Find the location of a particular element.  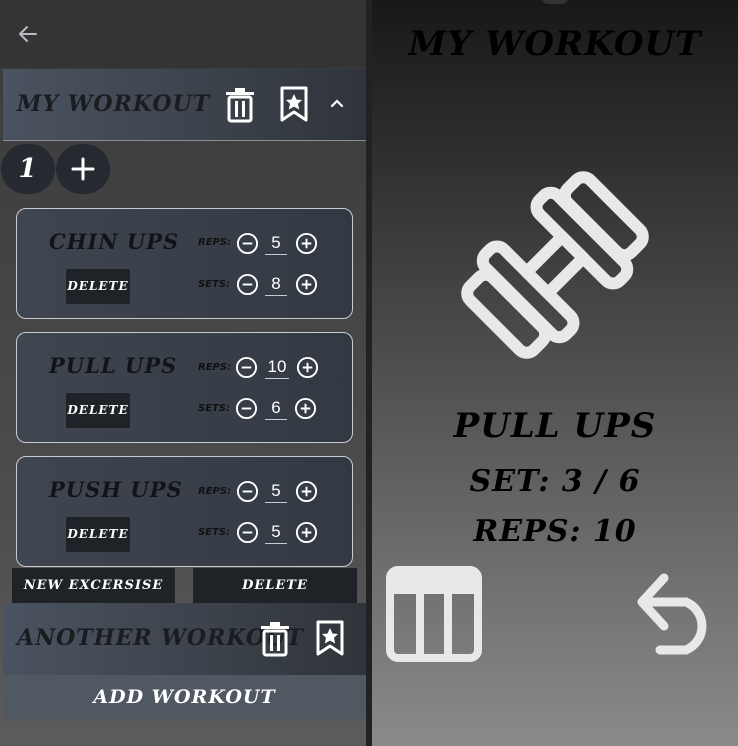

table-icon is located at coordinates (434, 614).